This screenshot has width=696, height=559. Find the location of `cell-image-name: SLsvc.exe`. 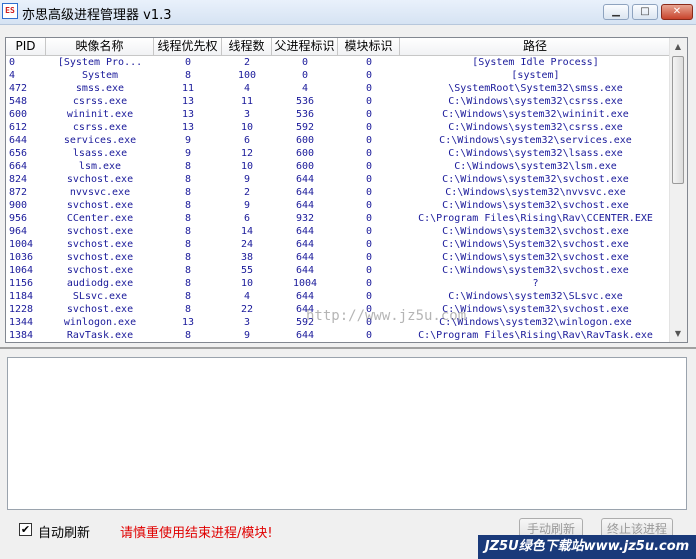

cell-image-name: SLsvc.exe is located at coordinates (100, 296).